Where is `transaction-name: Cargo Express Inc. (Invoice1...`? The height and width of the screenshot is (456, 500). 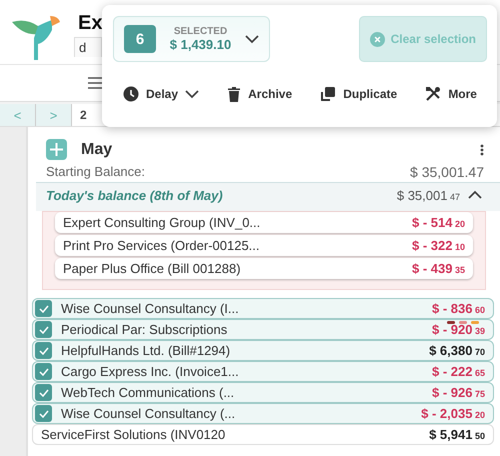 transaction-name: Cargo Express Inc. (Invoice1... is located at coordinates (150, 371).